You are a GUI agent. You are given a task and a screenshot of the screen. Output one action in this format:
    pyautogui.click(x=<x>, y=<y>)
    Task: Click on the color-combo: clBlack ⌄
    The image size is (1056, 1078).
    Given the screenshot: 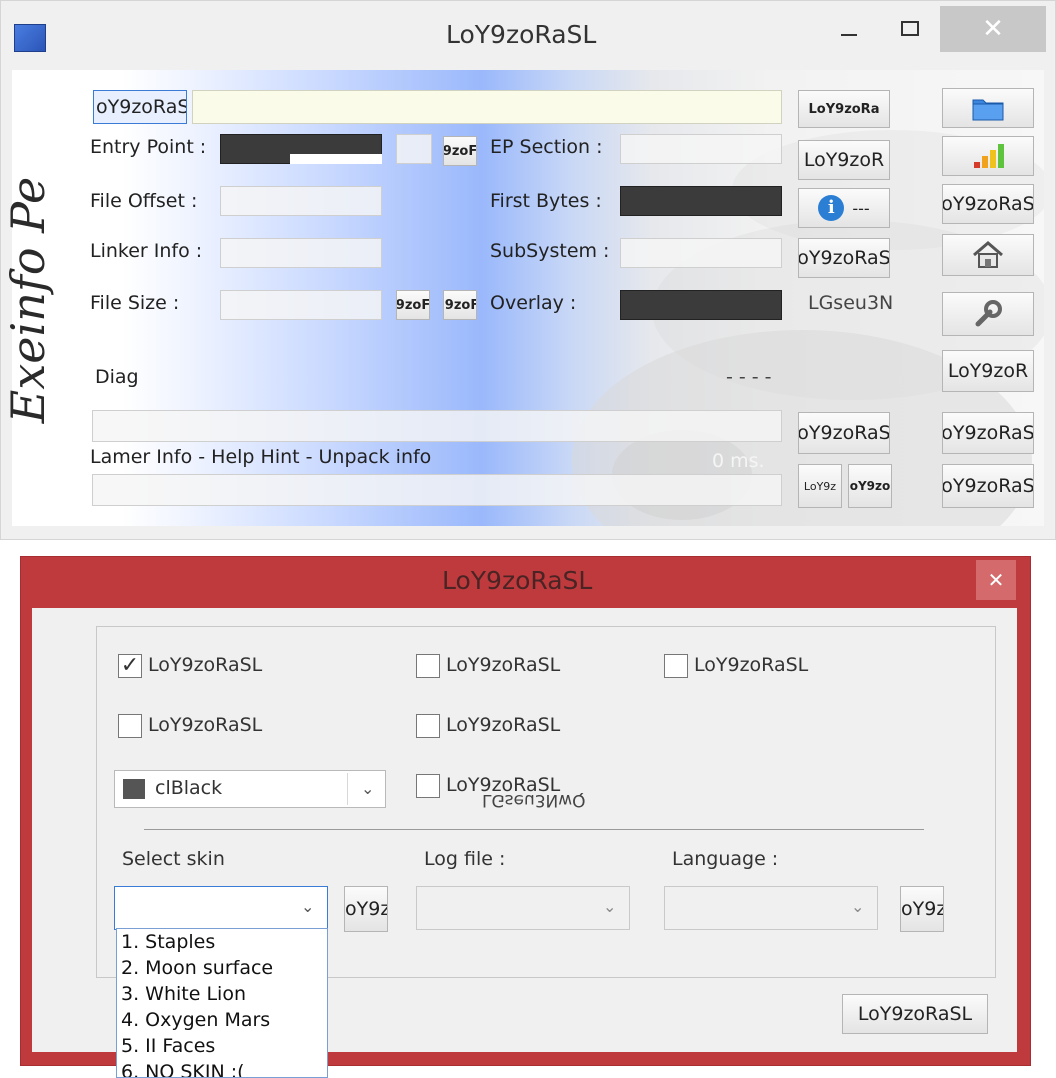 What is the action you would take?
    pyautogui.click(x=250, y=789)
    